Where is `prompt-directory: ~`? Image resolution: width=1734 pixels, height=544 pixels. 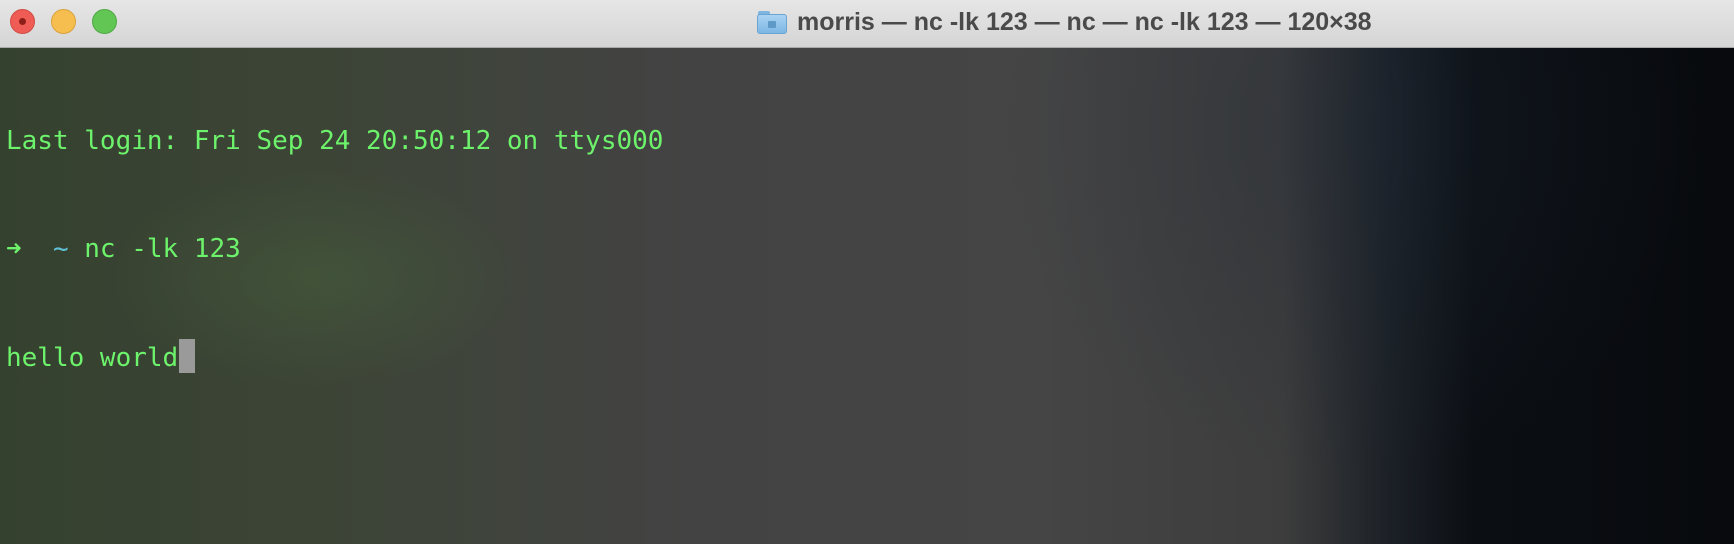
prompt-directory: ~ is located at coordinates (60, 249).